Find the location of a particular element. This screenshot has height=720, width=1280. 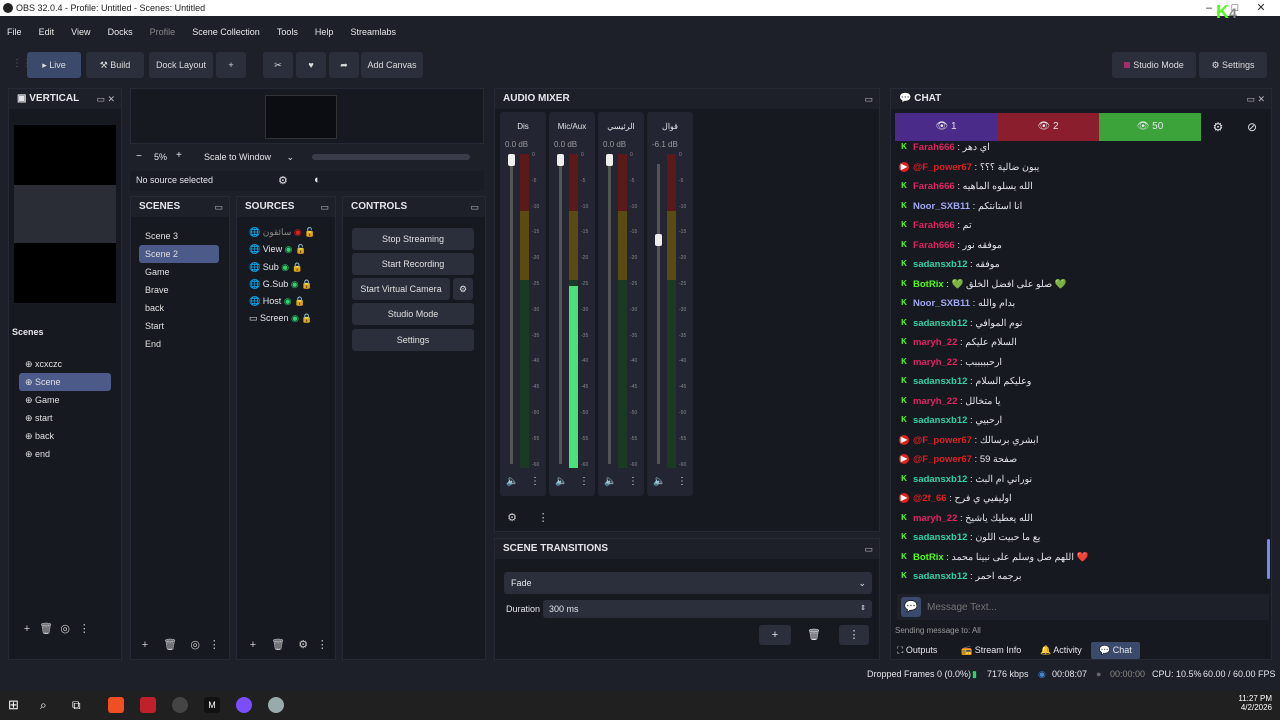

chat-popout-icon: ⊘ is located at coordinates (1252, 127).